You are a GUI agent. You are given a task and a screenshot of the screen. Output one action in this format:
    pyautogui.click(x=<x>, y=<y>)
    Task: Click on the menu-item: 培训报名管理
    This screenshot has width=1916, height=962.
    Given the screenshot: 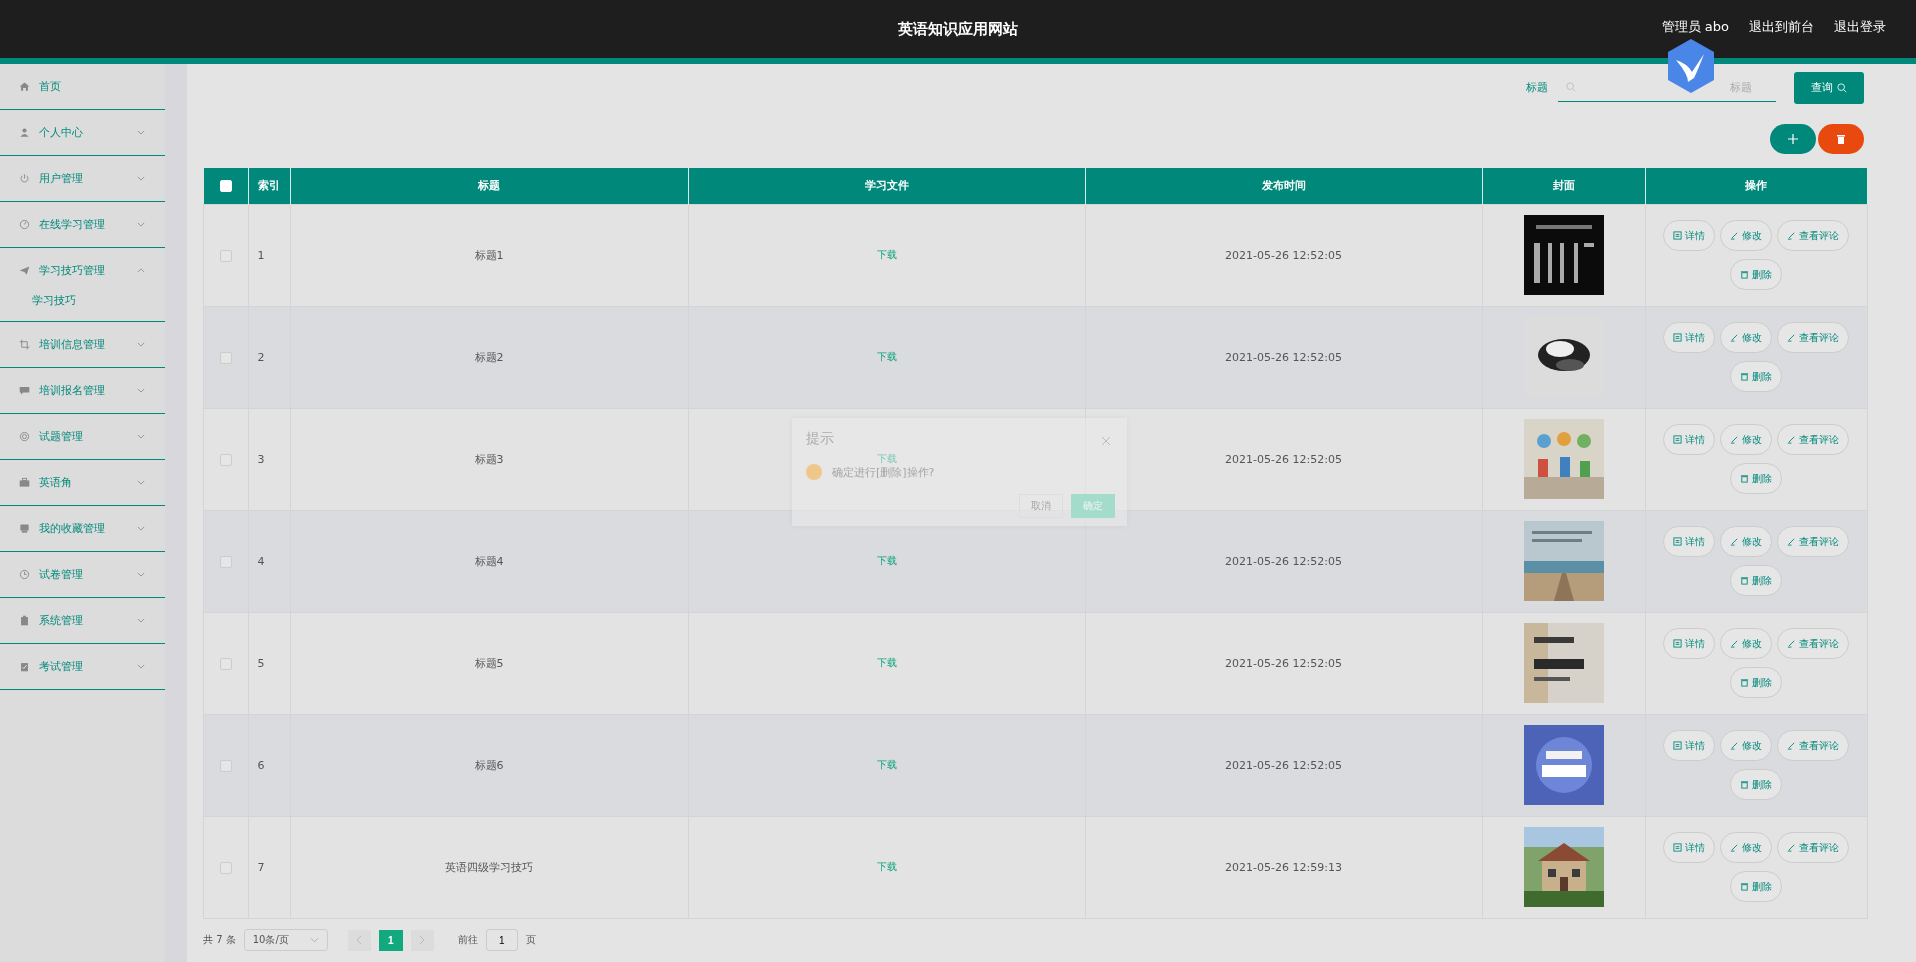 What is the action you would take?
    pyautogui.click(x=82, y=390)
    